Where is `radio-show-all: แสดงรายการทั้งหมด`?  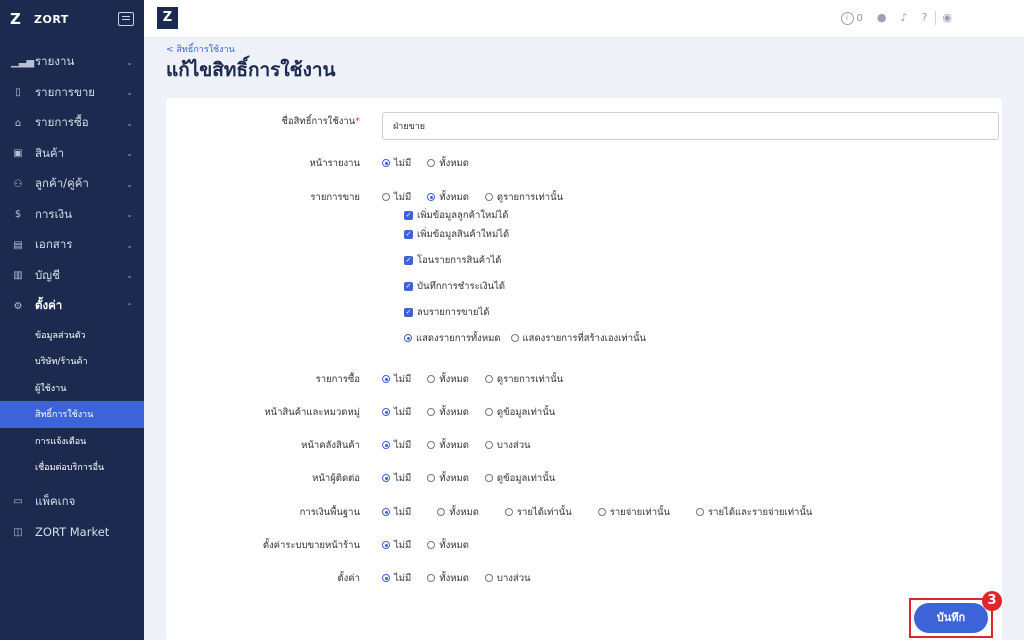
radio-show-all: แสดงรายการทั้งหมด is located at coordinates (452, 338).